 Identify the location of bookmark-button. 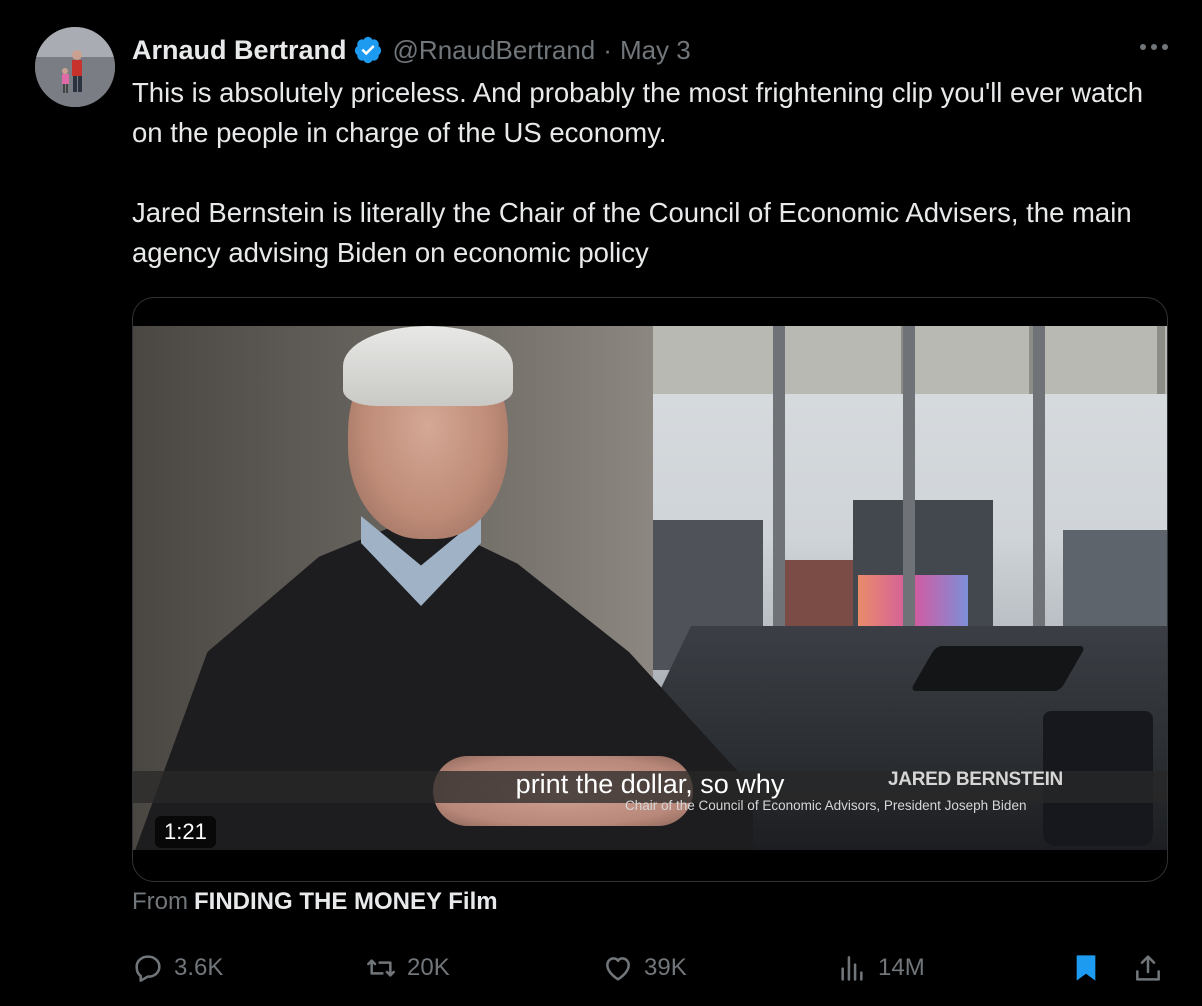
(1091, 967).